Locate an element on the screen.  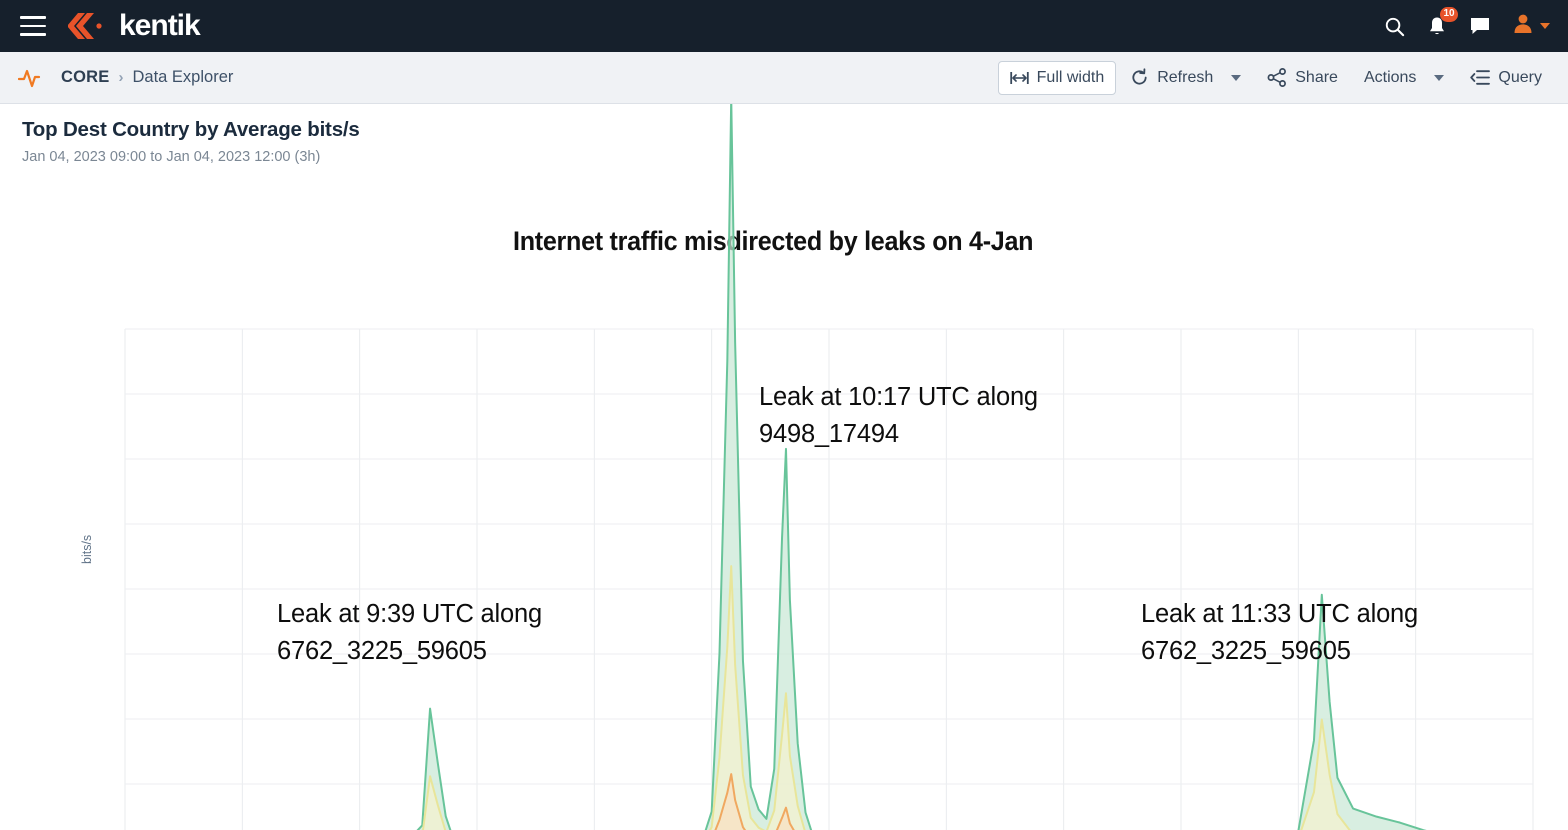
panel-toolbar: Full width Refresh Share Actions Query is located at coordinates (1275, 77).